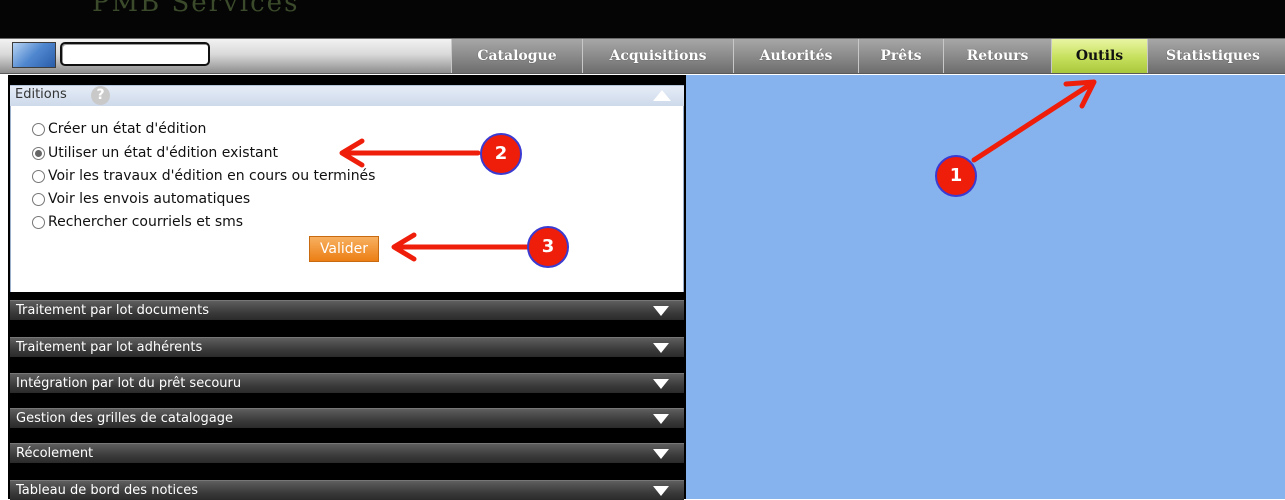  What do you see at coordinates (548, 247) in the screenshot?
I see `annotation-badge-3: 3` at bounding box center [548, 247].